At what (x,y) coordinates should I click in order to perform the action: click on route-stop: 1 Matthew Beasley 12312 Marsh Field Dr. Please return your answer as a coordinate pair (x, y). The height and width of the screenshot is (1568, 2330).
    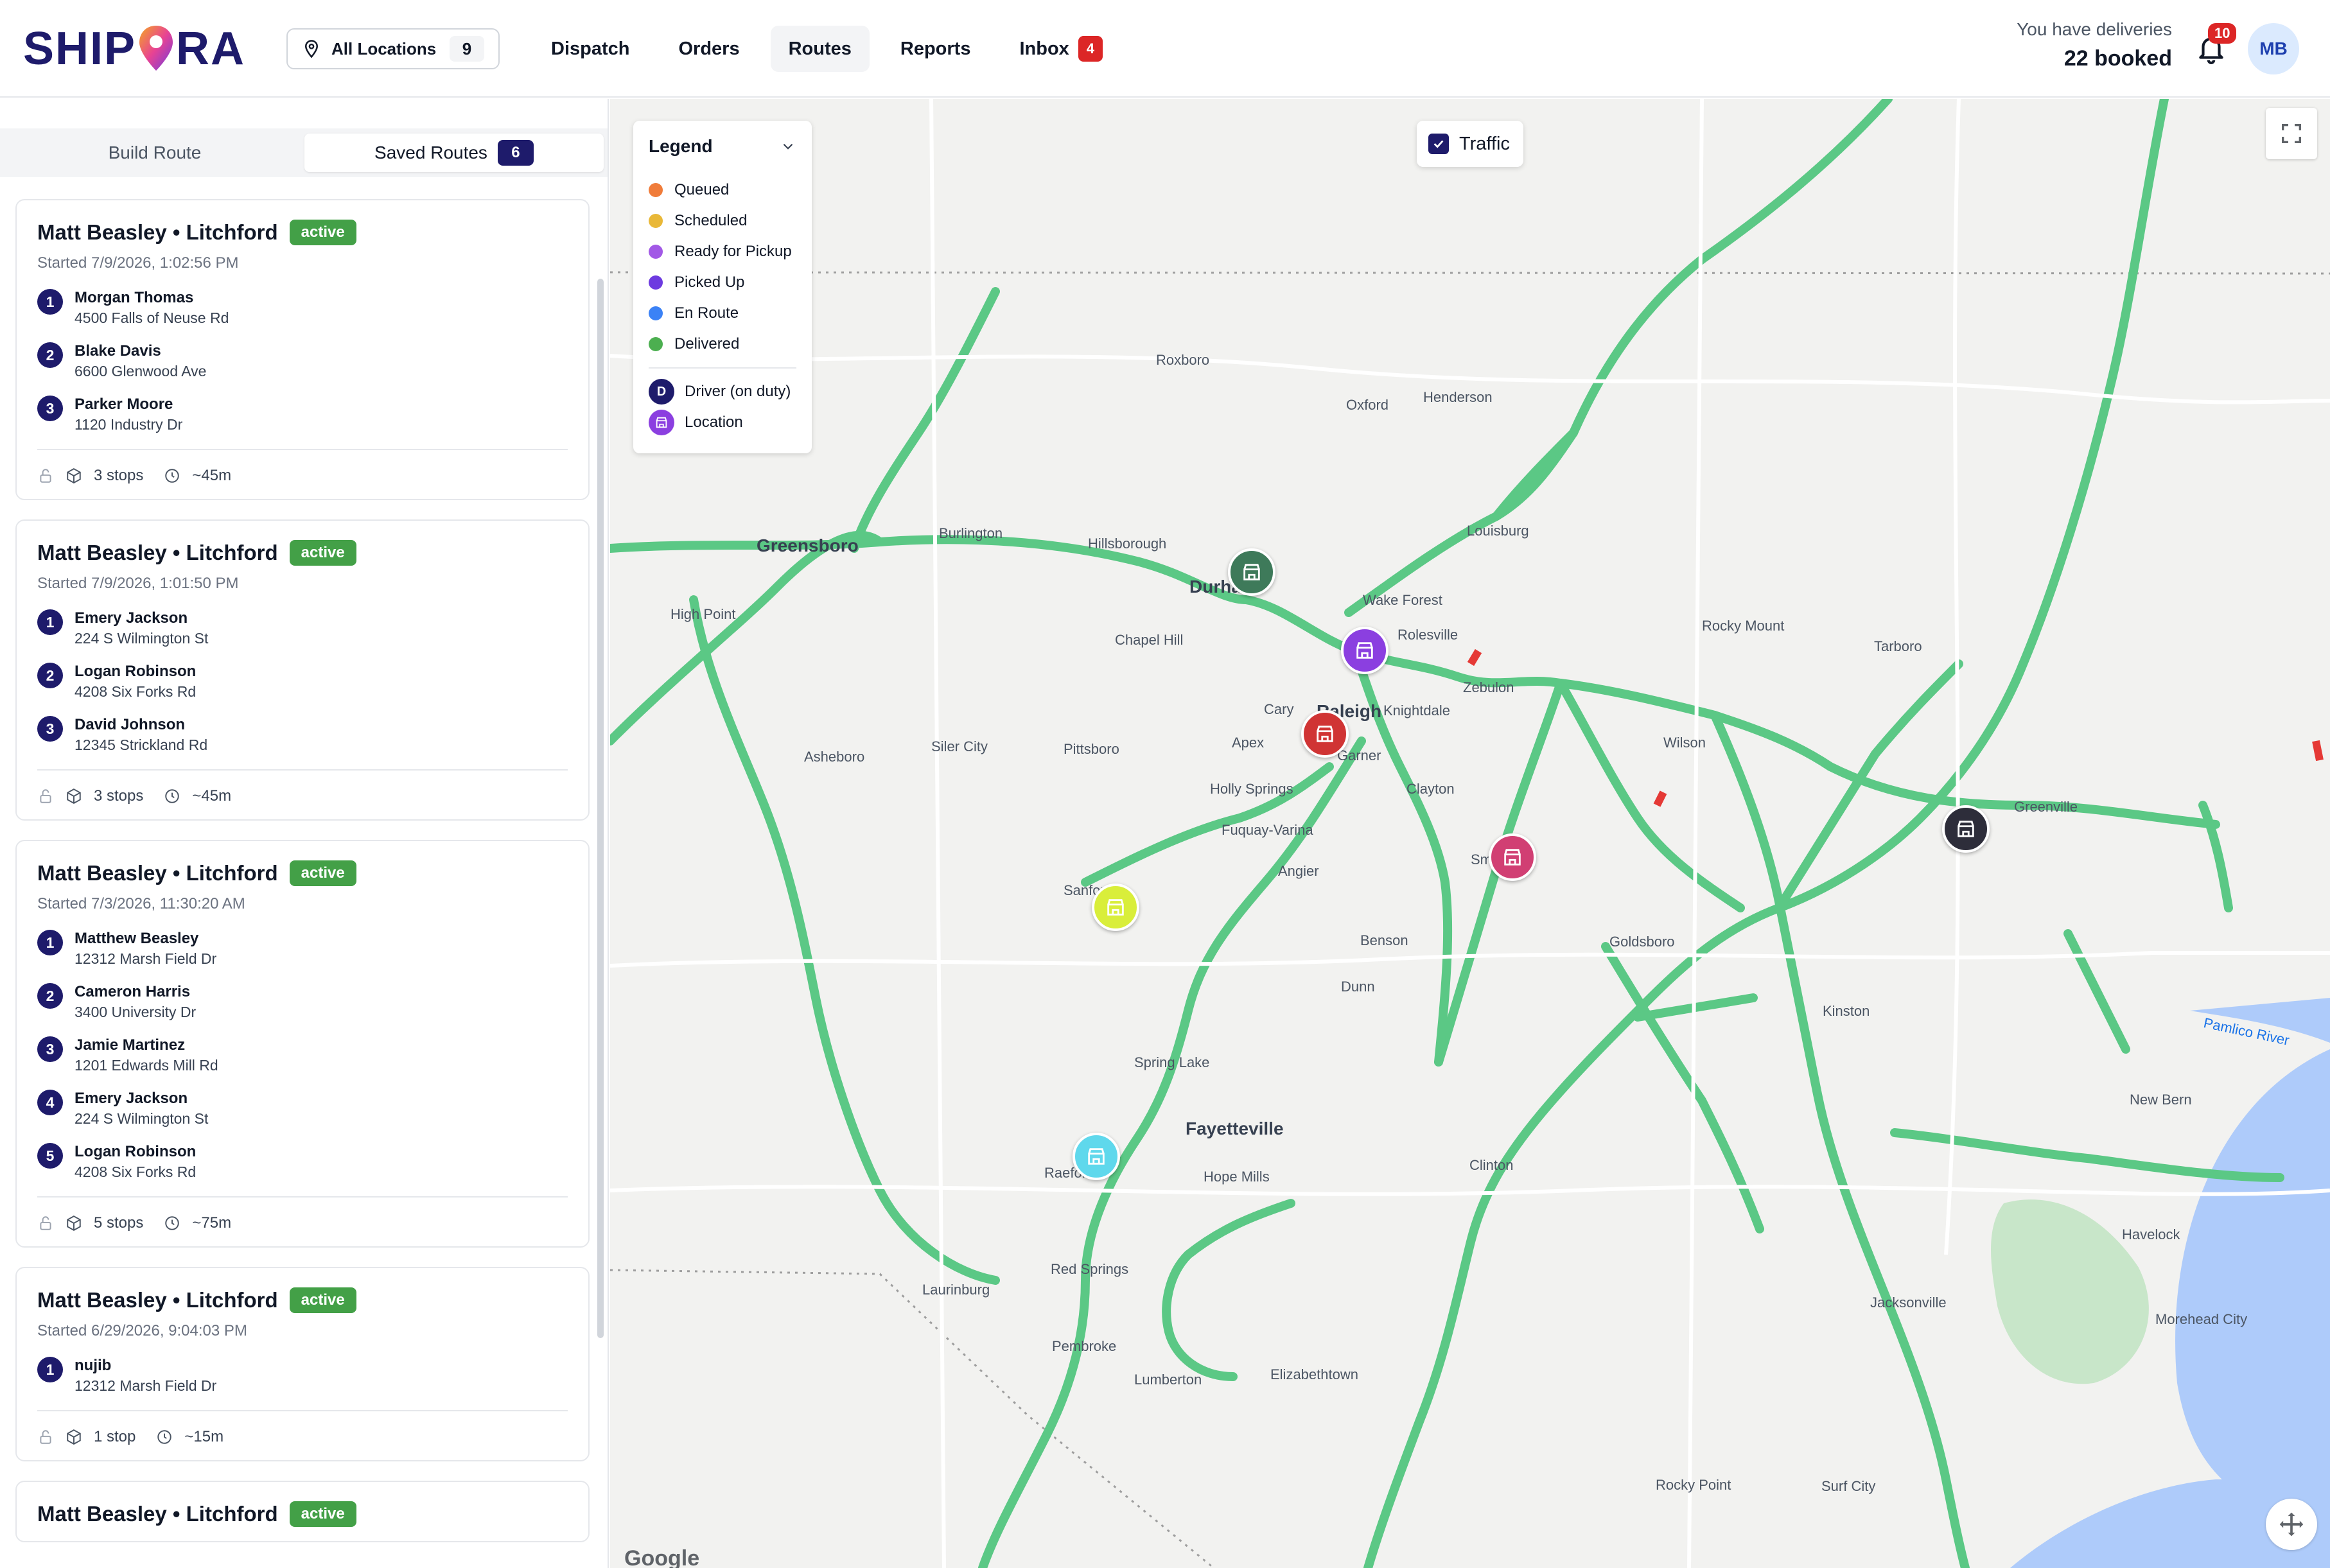
    Looking at the image, I should click on (302, 949).